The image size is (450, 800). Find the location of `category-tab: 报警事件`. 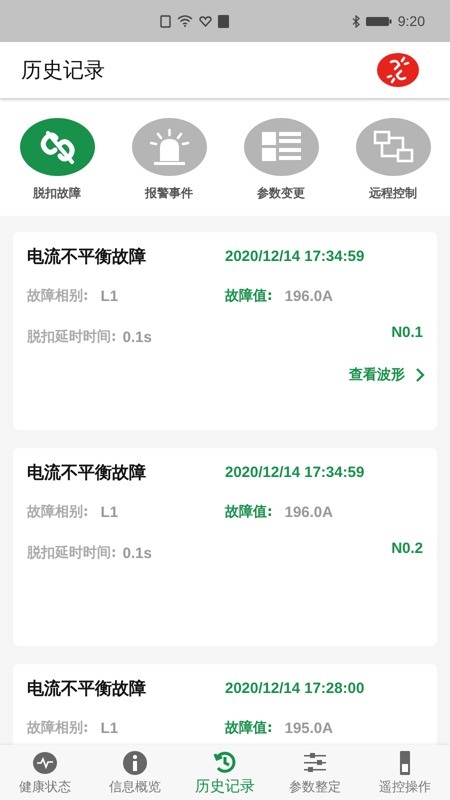

category-tab: 报警事件 is located at coordinates (169, 167).